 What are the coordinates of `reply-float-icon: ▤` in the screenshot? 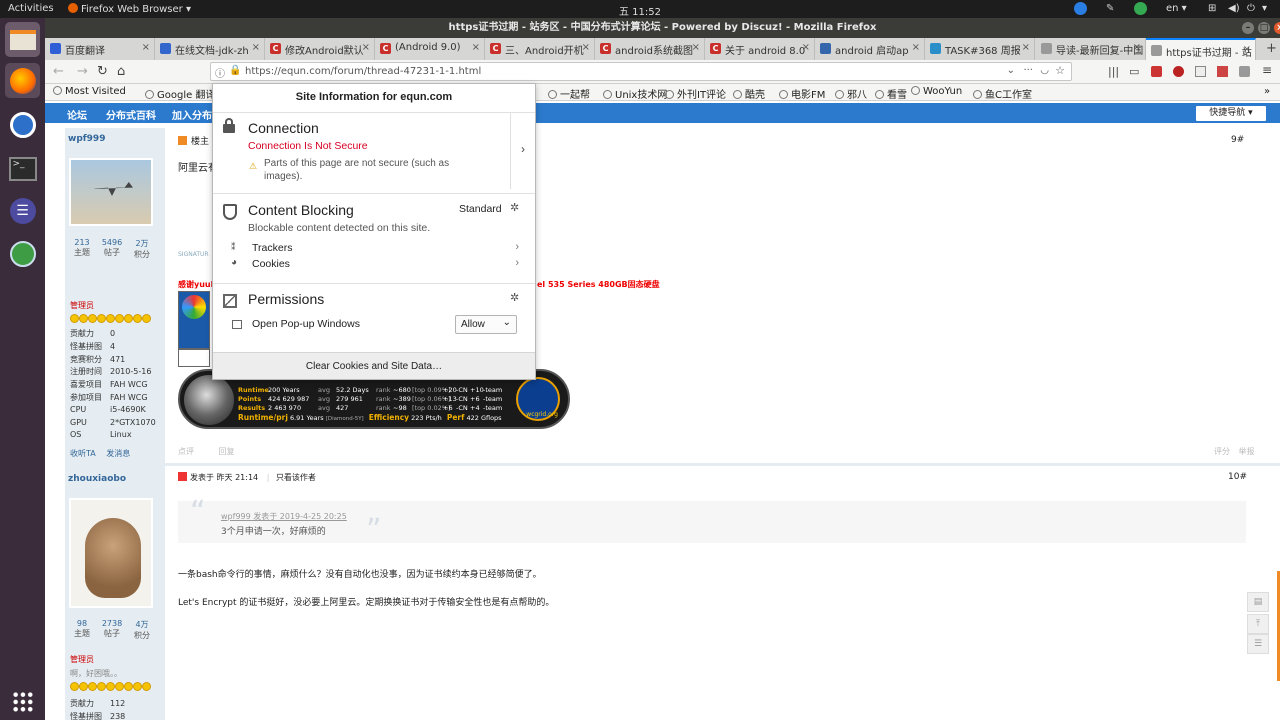 It's located at (1258, 602).